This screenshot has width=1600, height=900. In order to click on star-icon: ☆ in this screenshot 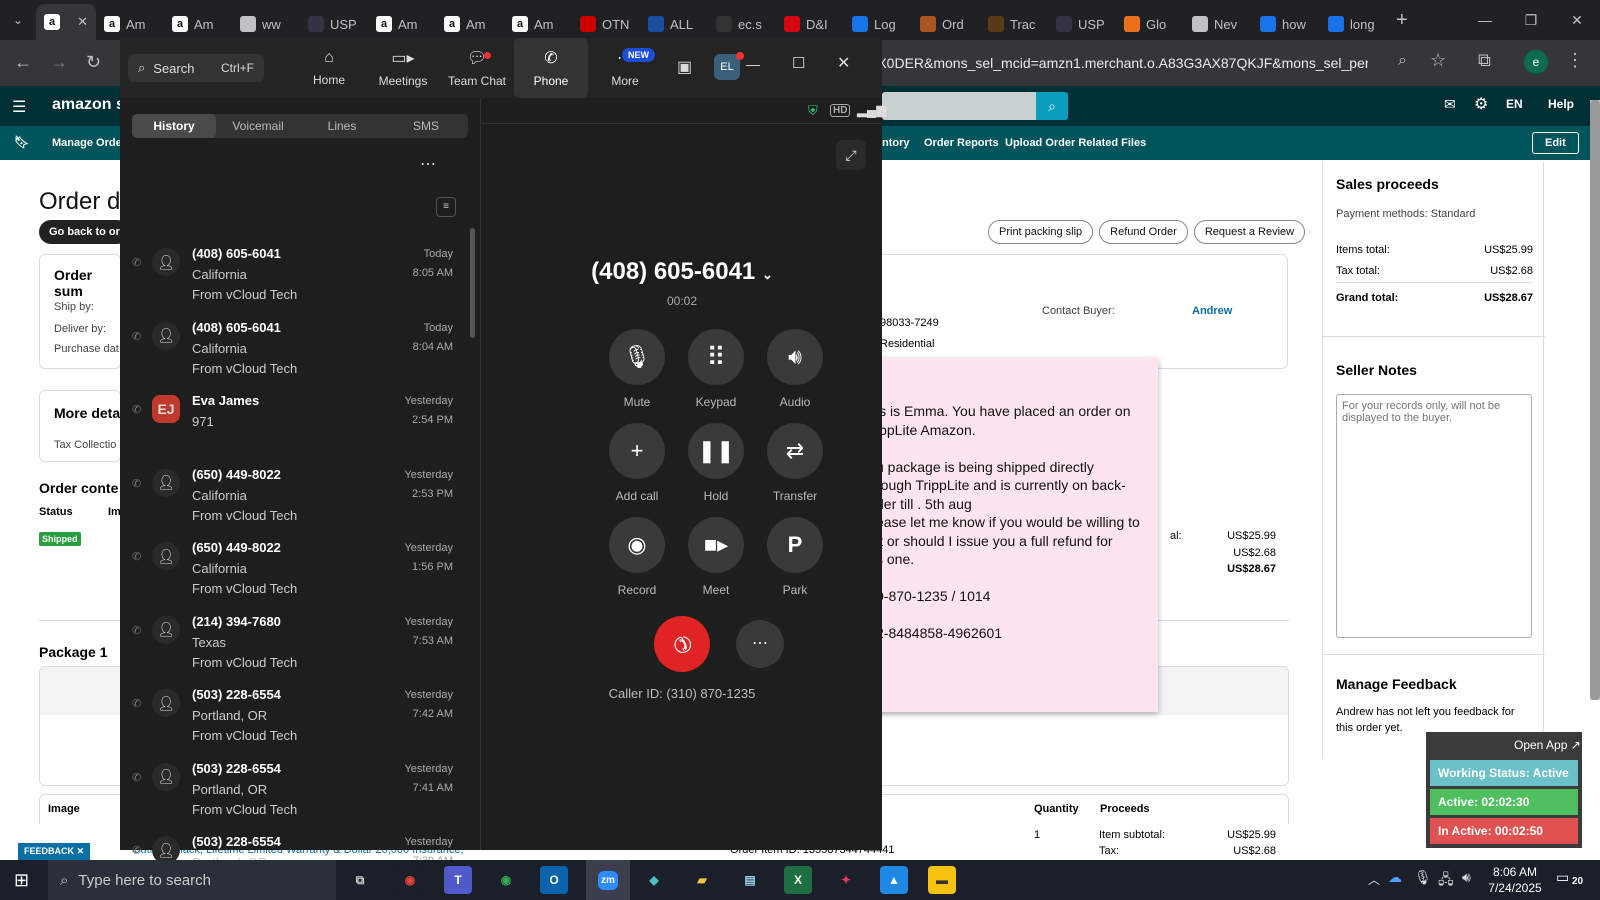, I will do `click(1438, 60)`.